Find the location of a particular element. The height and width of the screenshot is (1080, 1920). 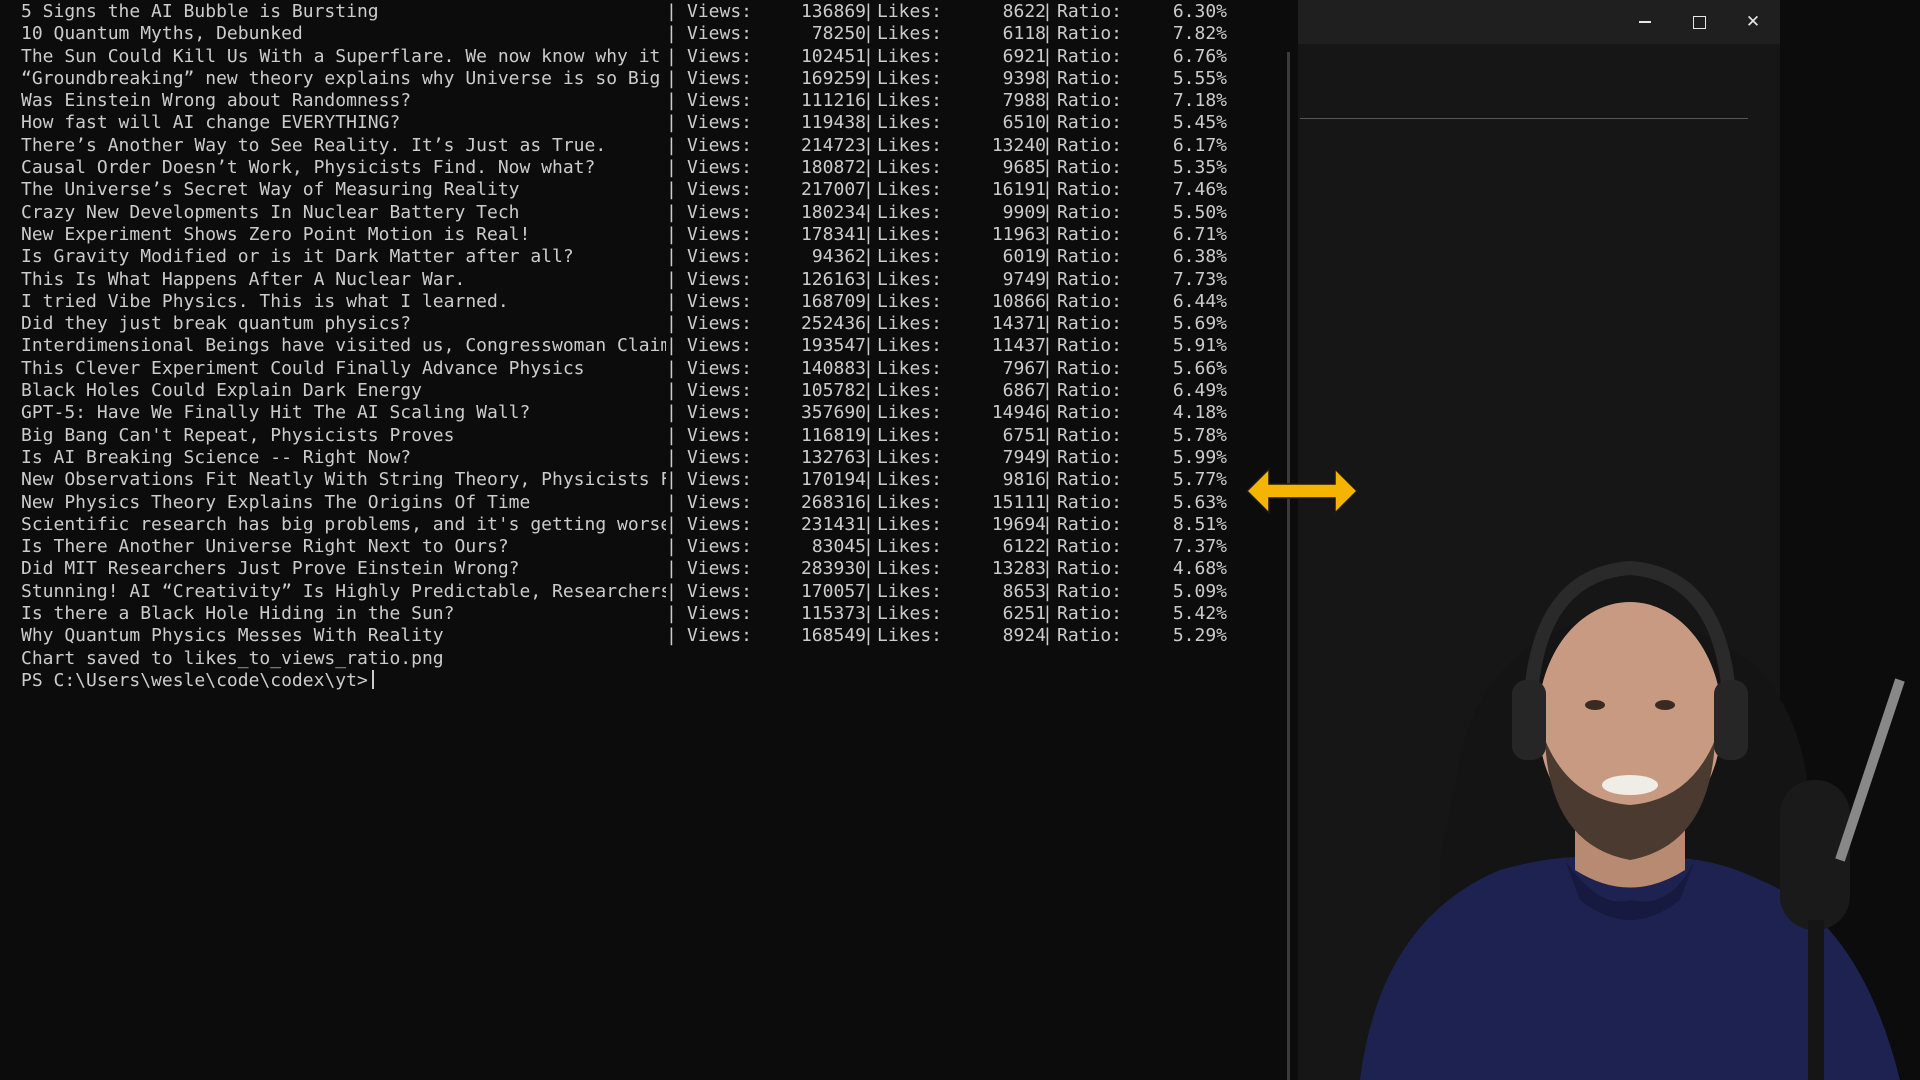

likes-value: 6510 is located at coordinates (1024, 123).